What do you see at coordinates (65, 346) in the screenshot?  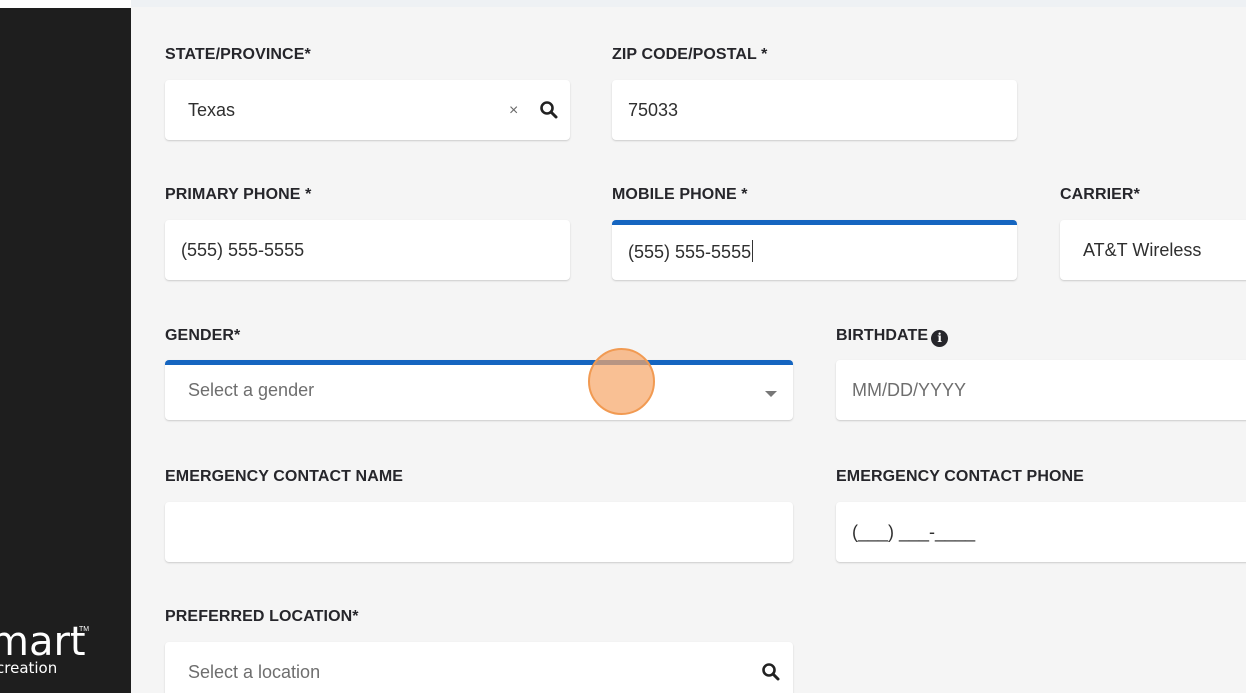 I see `sidebar` at bounding box center [65, 346].